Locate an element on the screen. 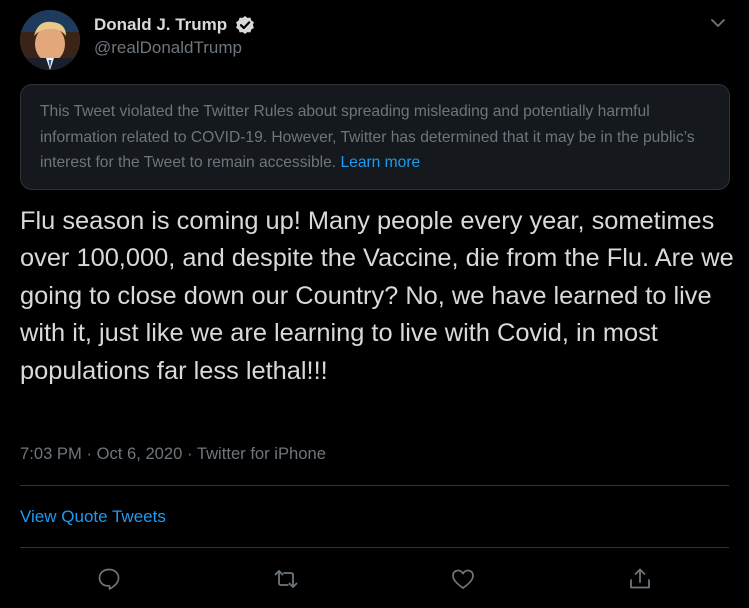 The width and height of the screenshot is (749, 608). share-icon is located at coordinates (640, 579).